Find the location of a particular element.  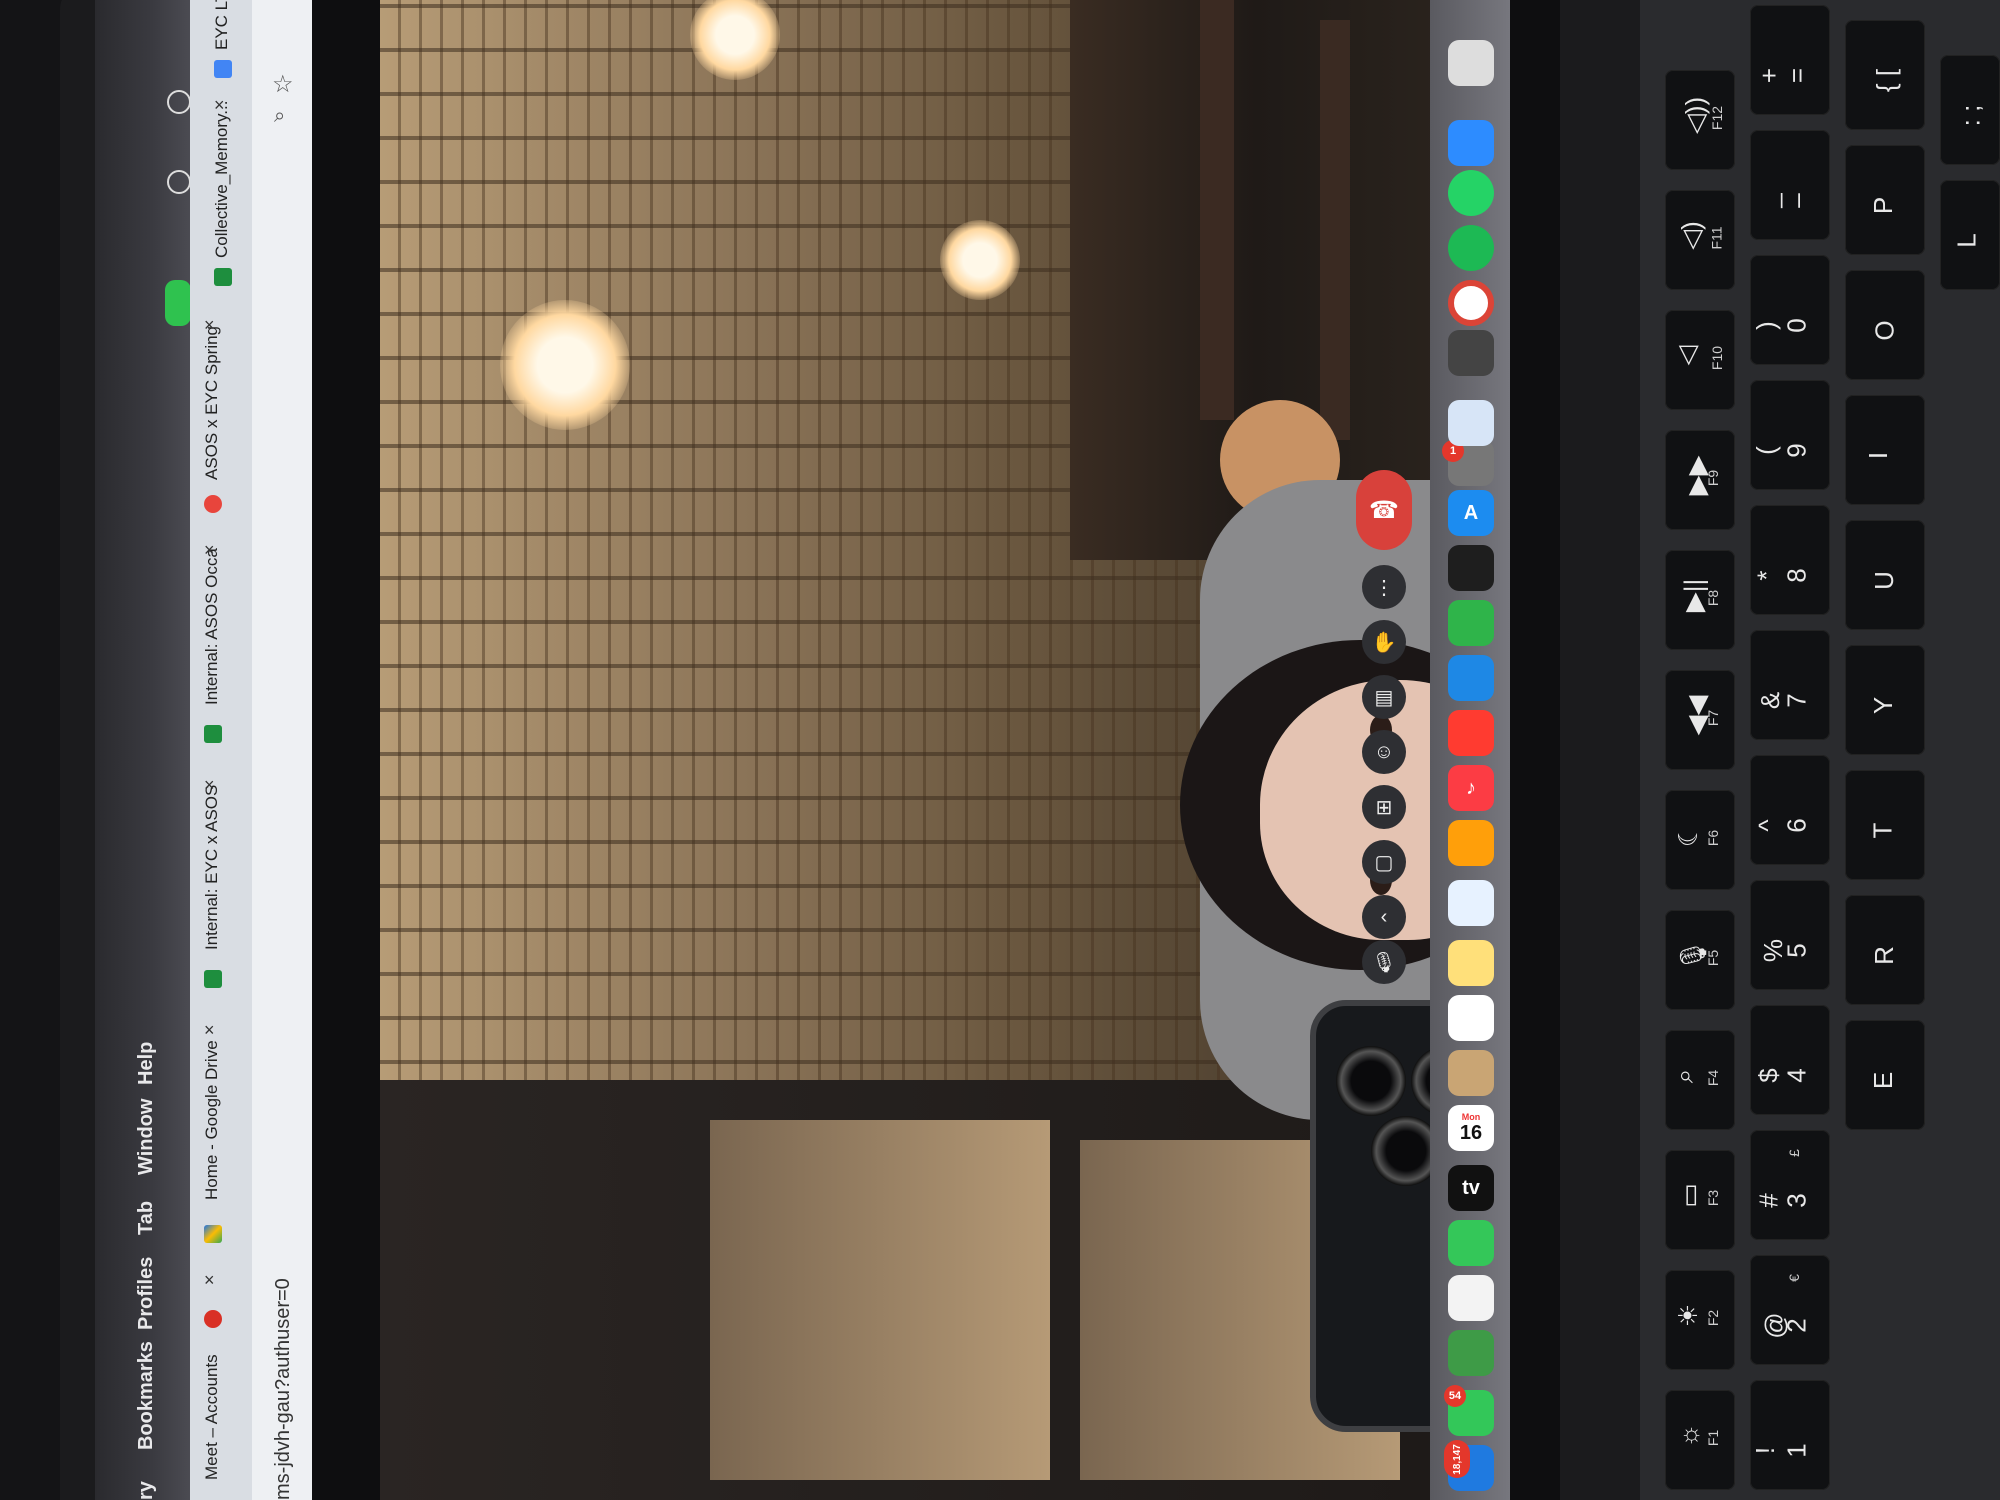

whatsapp-icon is located at coordinates (1471, 193).